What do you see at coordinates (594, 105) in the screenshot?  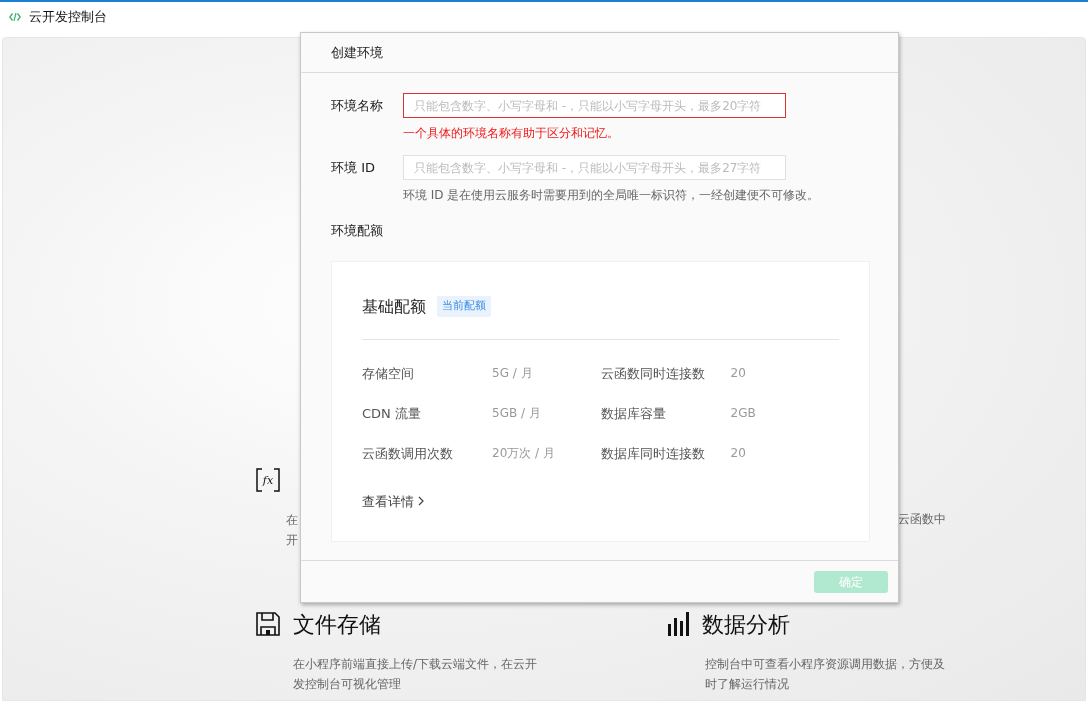 I see `text-field: 只能包含数字、小写字母和 -，只能以小写字母开头，最多20字符` at bounding box center [594, 105].